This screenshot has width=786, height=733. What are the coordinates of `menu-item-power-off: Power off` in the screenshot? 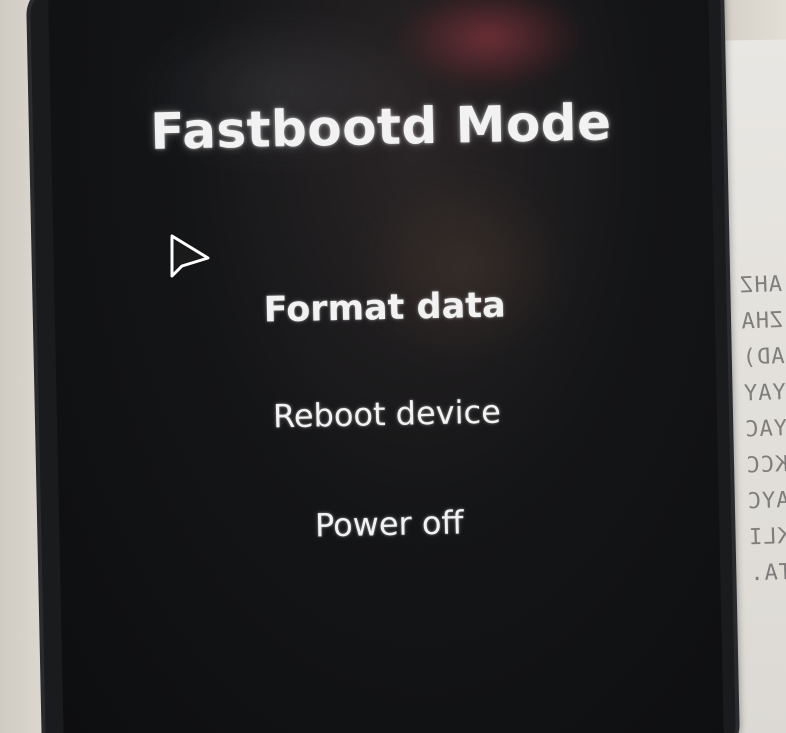 It's located at (389, 524).